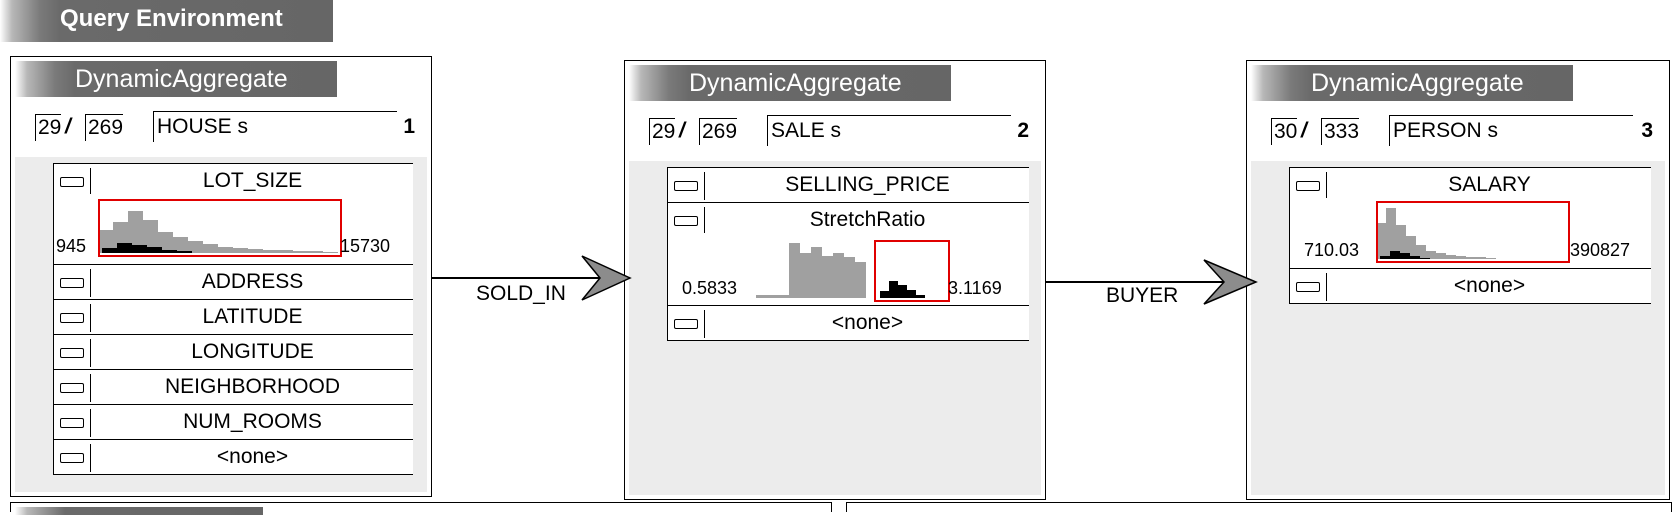 Image resolution: width=1674 pixels, height=515 pixels. I want to click on attribute-row-num-rooms: NUM_ROOMS, so click(233, 421).